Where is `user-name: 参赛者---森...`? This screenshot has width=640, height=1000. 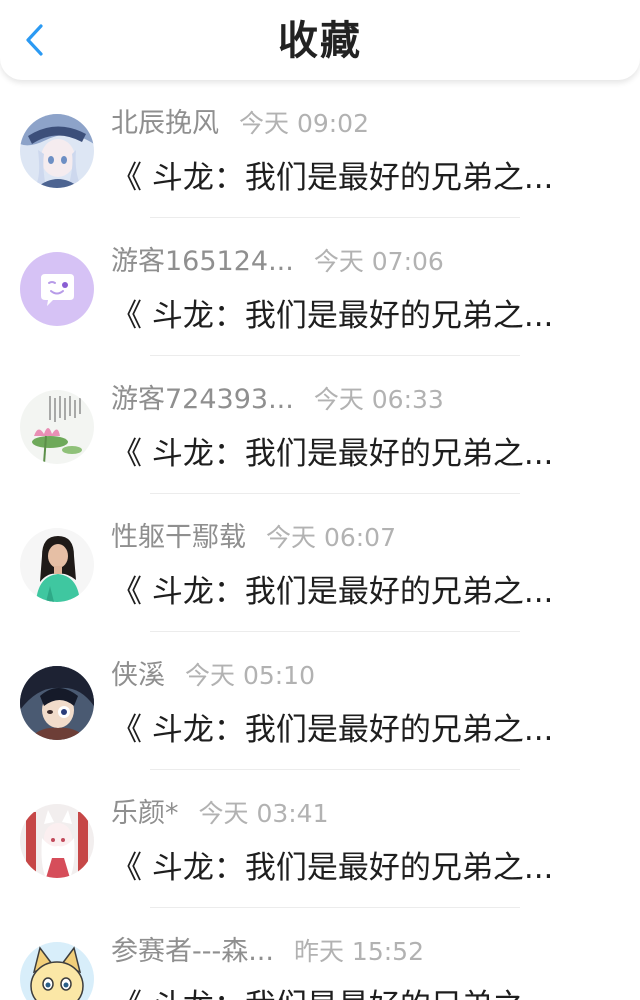
user-name: 参赛者---森... is located at coordinates (192, 951).